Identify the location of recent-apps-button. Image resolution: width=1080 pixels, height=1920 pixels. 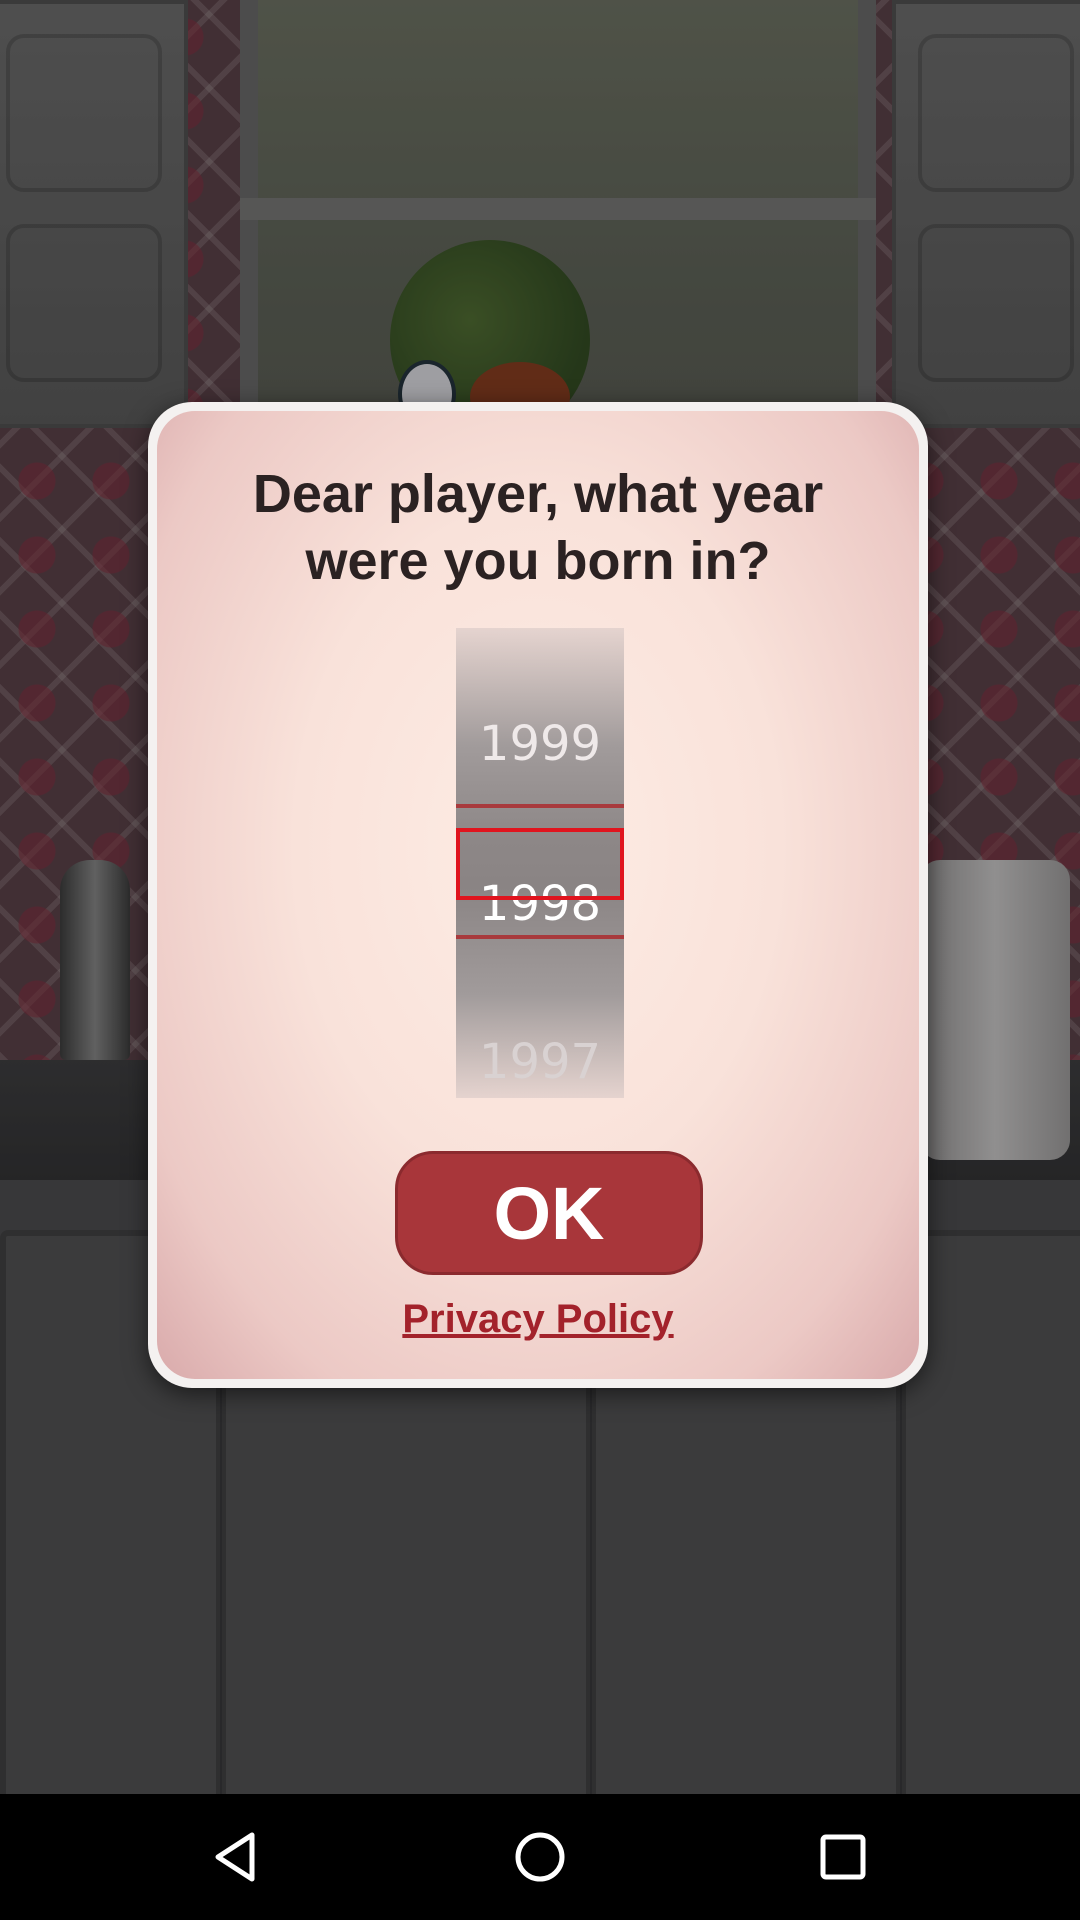
(843, 1857).